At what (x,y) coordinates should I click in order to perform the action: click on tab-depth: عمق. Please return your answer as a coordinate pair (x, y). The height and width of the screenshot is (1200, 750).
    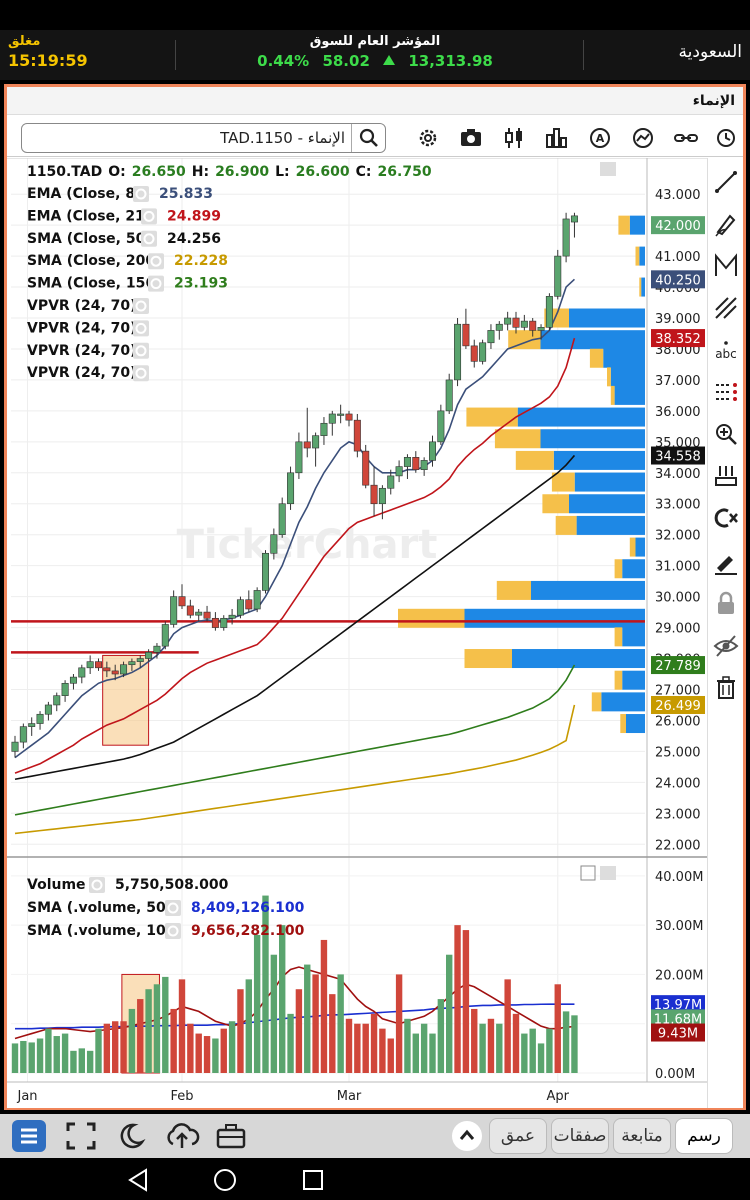
    Looking at the image, I should click on (518, 1136).